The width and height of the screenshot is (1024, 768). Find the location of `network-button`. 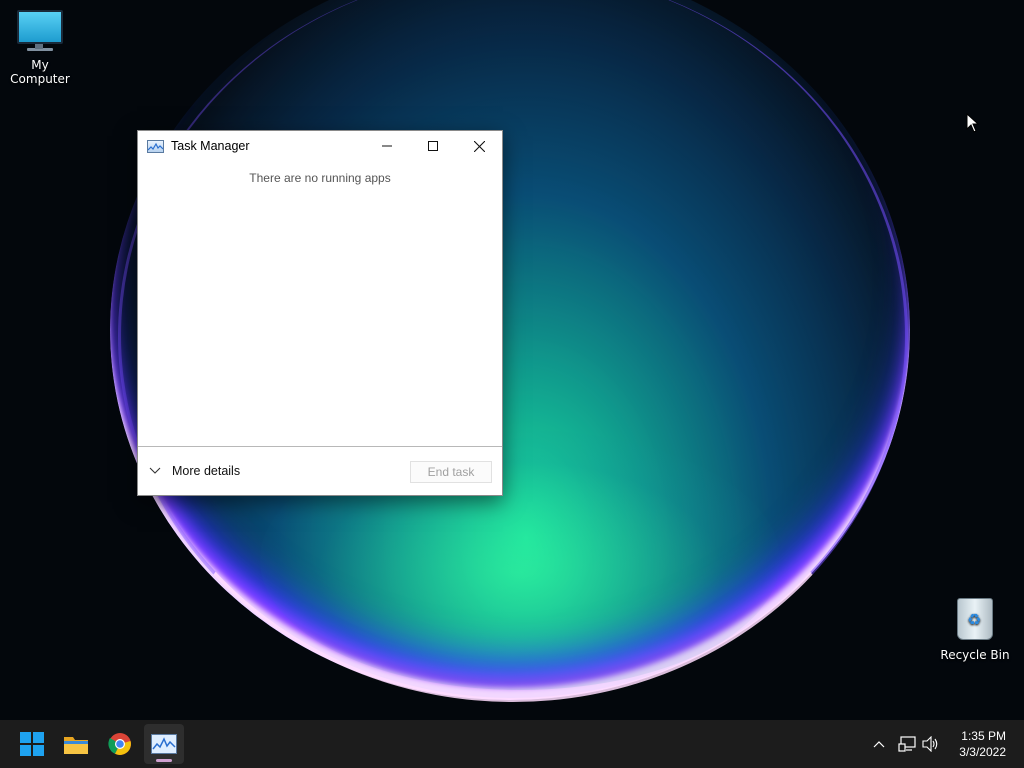

network-button is located at coordinates (907, 744).